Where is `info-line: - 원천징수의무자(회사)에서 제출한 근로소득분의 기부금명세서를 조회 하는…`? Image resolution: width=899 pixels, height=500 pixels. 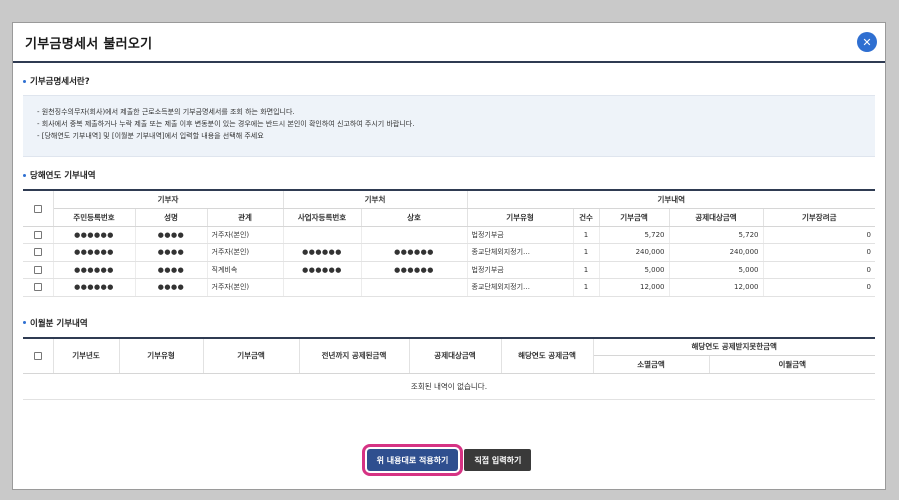 info-line: - 원천징수의무자(회사)에서 제출한 근로소득분의 기부금명세서를 조회 하는… is located at coordinates (166, 112).